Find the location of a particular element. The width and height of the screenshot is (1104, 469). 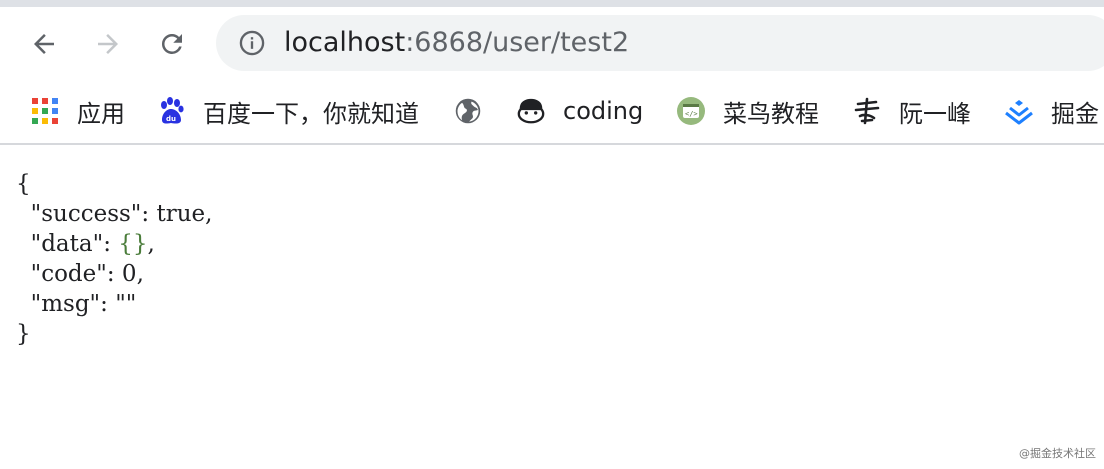

json-key: "msg" is located at coordinates (65, 304).